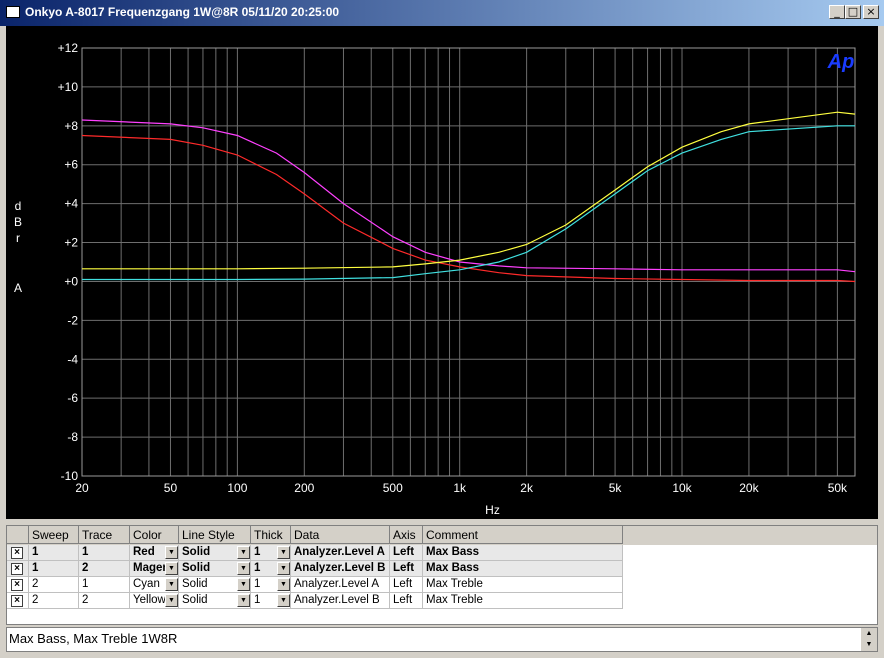 The image size is (884, 658). I want to click on y-axis-title-letter: B, so click(18, 222).